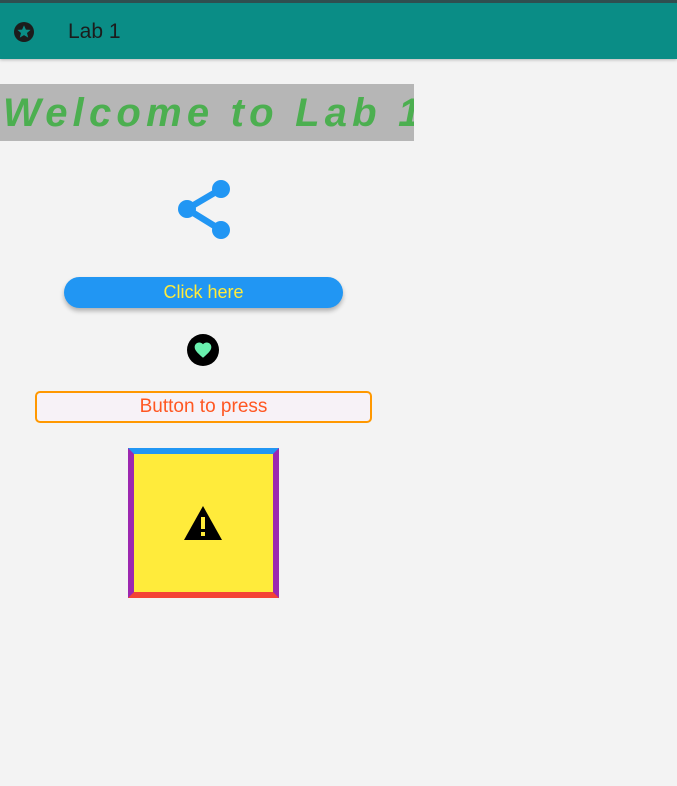  Describe the element at coordinates (203, 292) in the screenshot. I see `click-here-button: Click here` at that location.